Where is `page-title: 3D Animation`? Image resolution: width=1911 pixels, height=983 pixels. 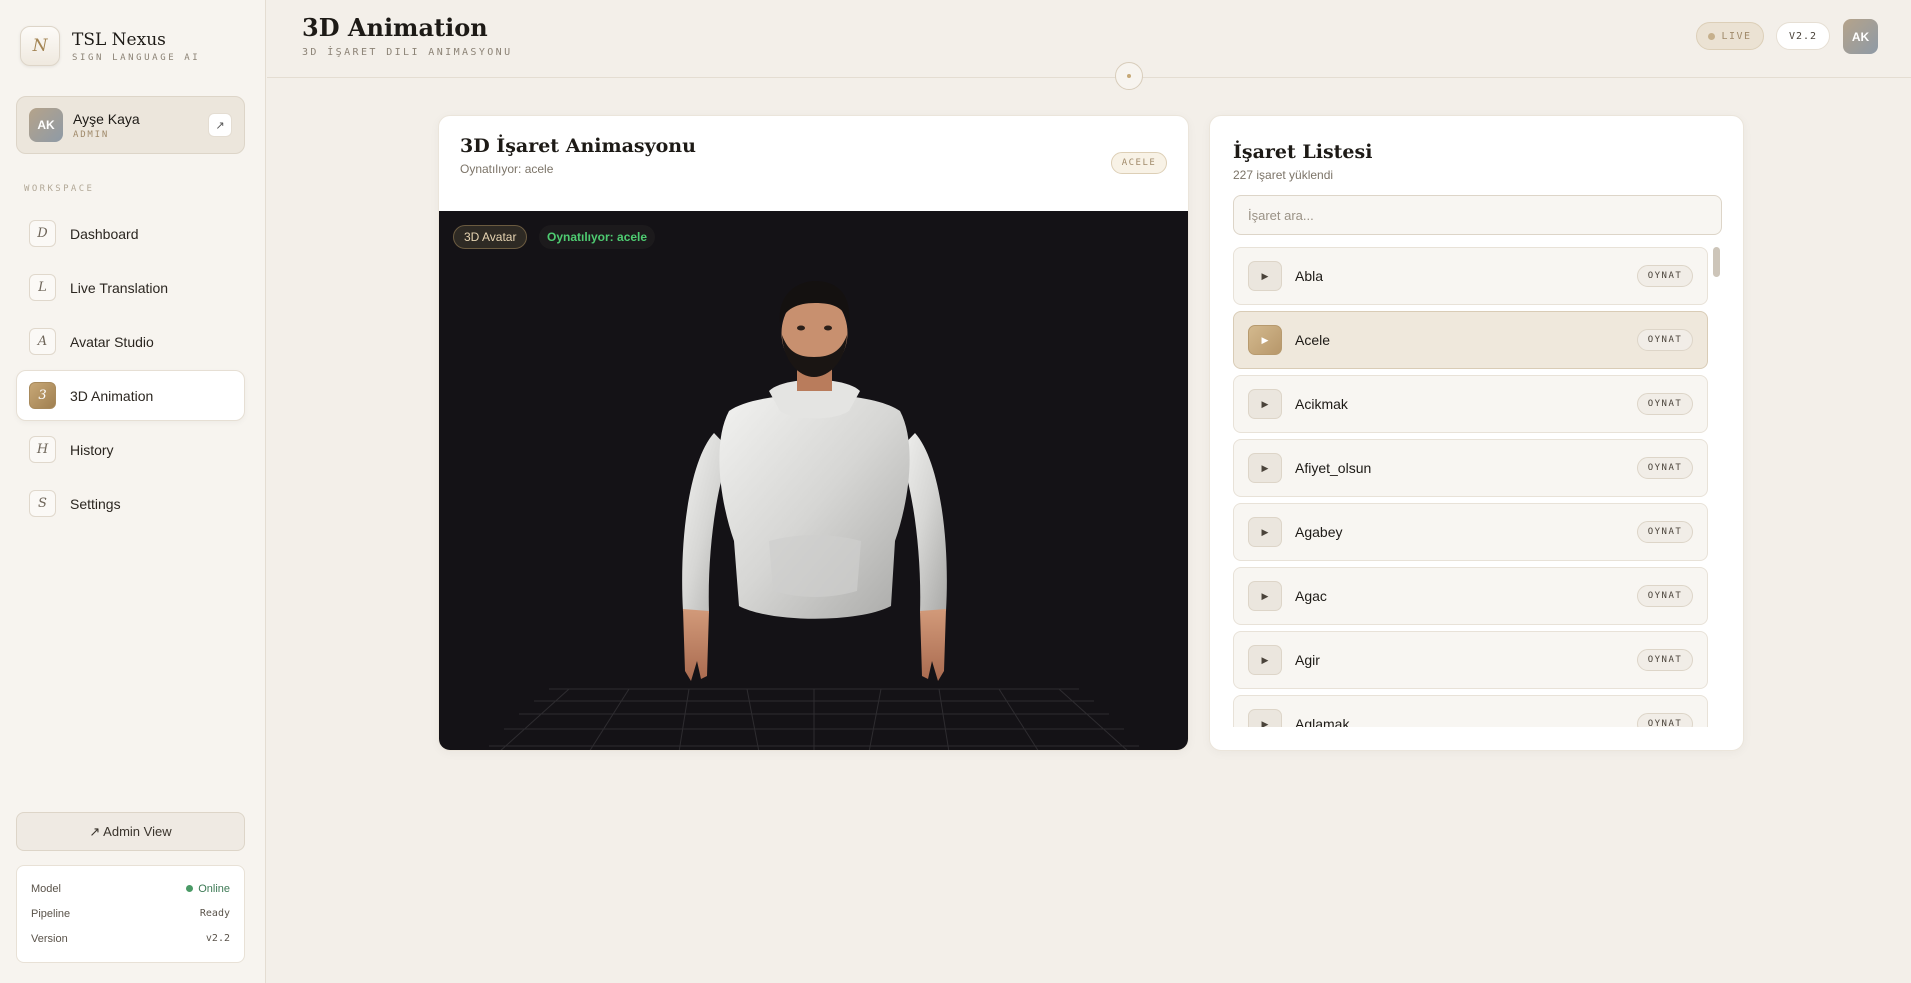
page-title: 3D Animation is located at coordinates (395, 27).